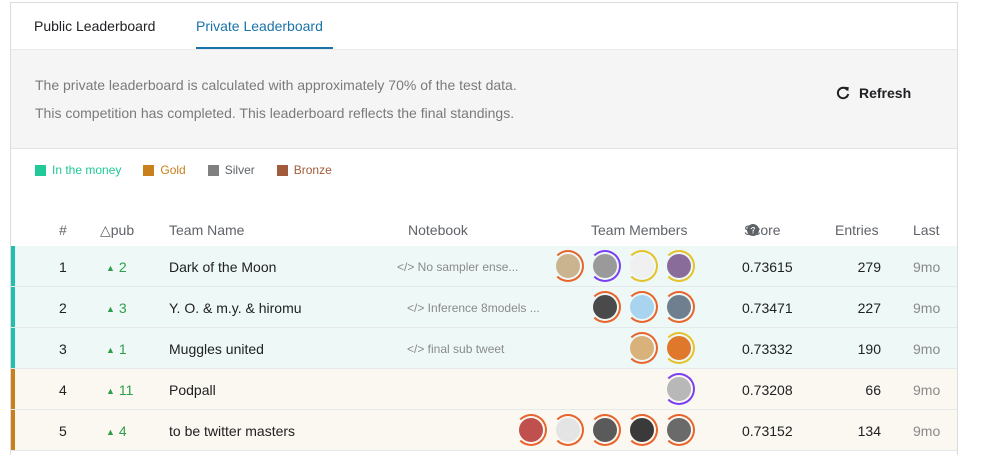 The width and height of the screenshot is (1002, 455). Describe the element at coordinates (116, 267) in the screenshot. I see `delta-pub-value: ▲ 2` at that location.